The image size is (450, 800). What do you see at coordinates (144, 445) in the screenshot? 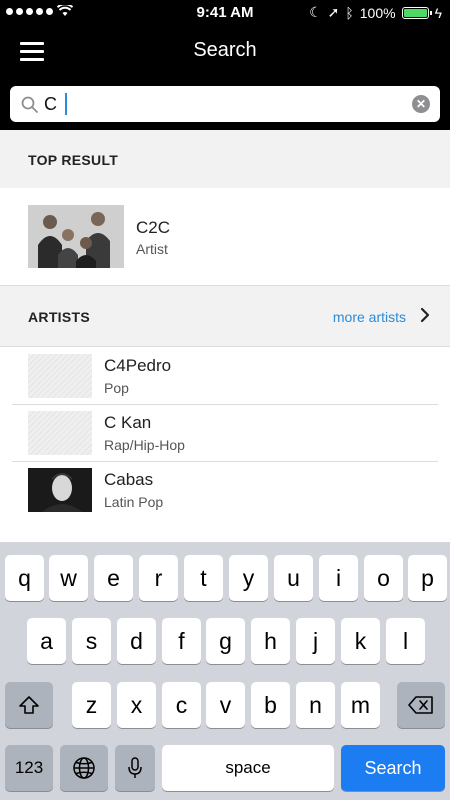
I see `artist-genre: Rap/Hip-Hop` at bounding box center [144, 445].